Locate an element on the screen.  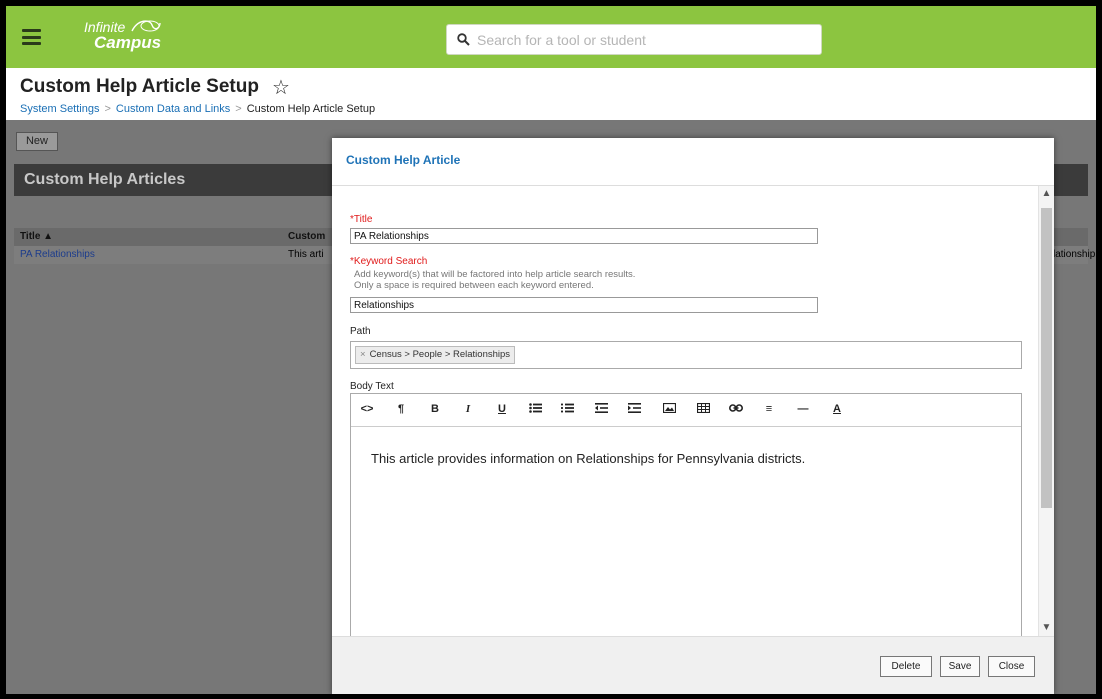
page-title: Custom Help Article Setup is located at coordinates (139, 86).